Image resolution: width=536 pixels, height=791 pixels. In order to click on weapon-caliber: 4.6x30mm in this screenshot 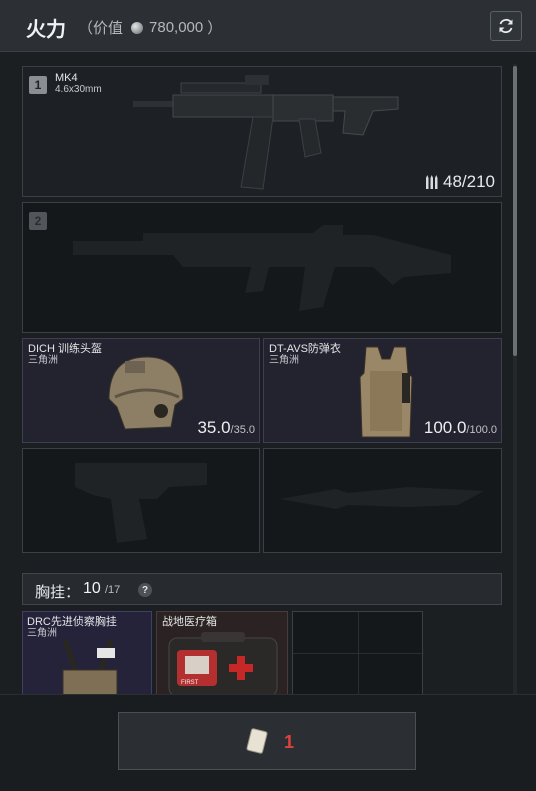, I will do `click(78, 89)`.